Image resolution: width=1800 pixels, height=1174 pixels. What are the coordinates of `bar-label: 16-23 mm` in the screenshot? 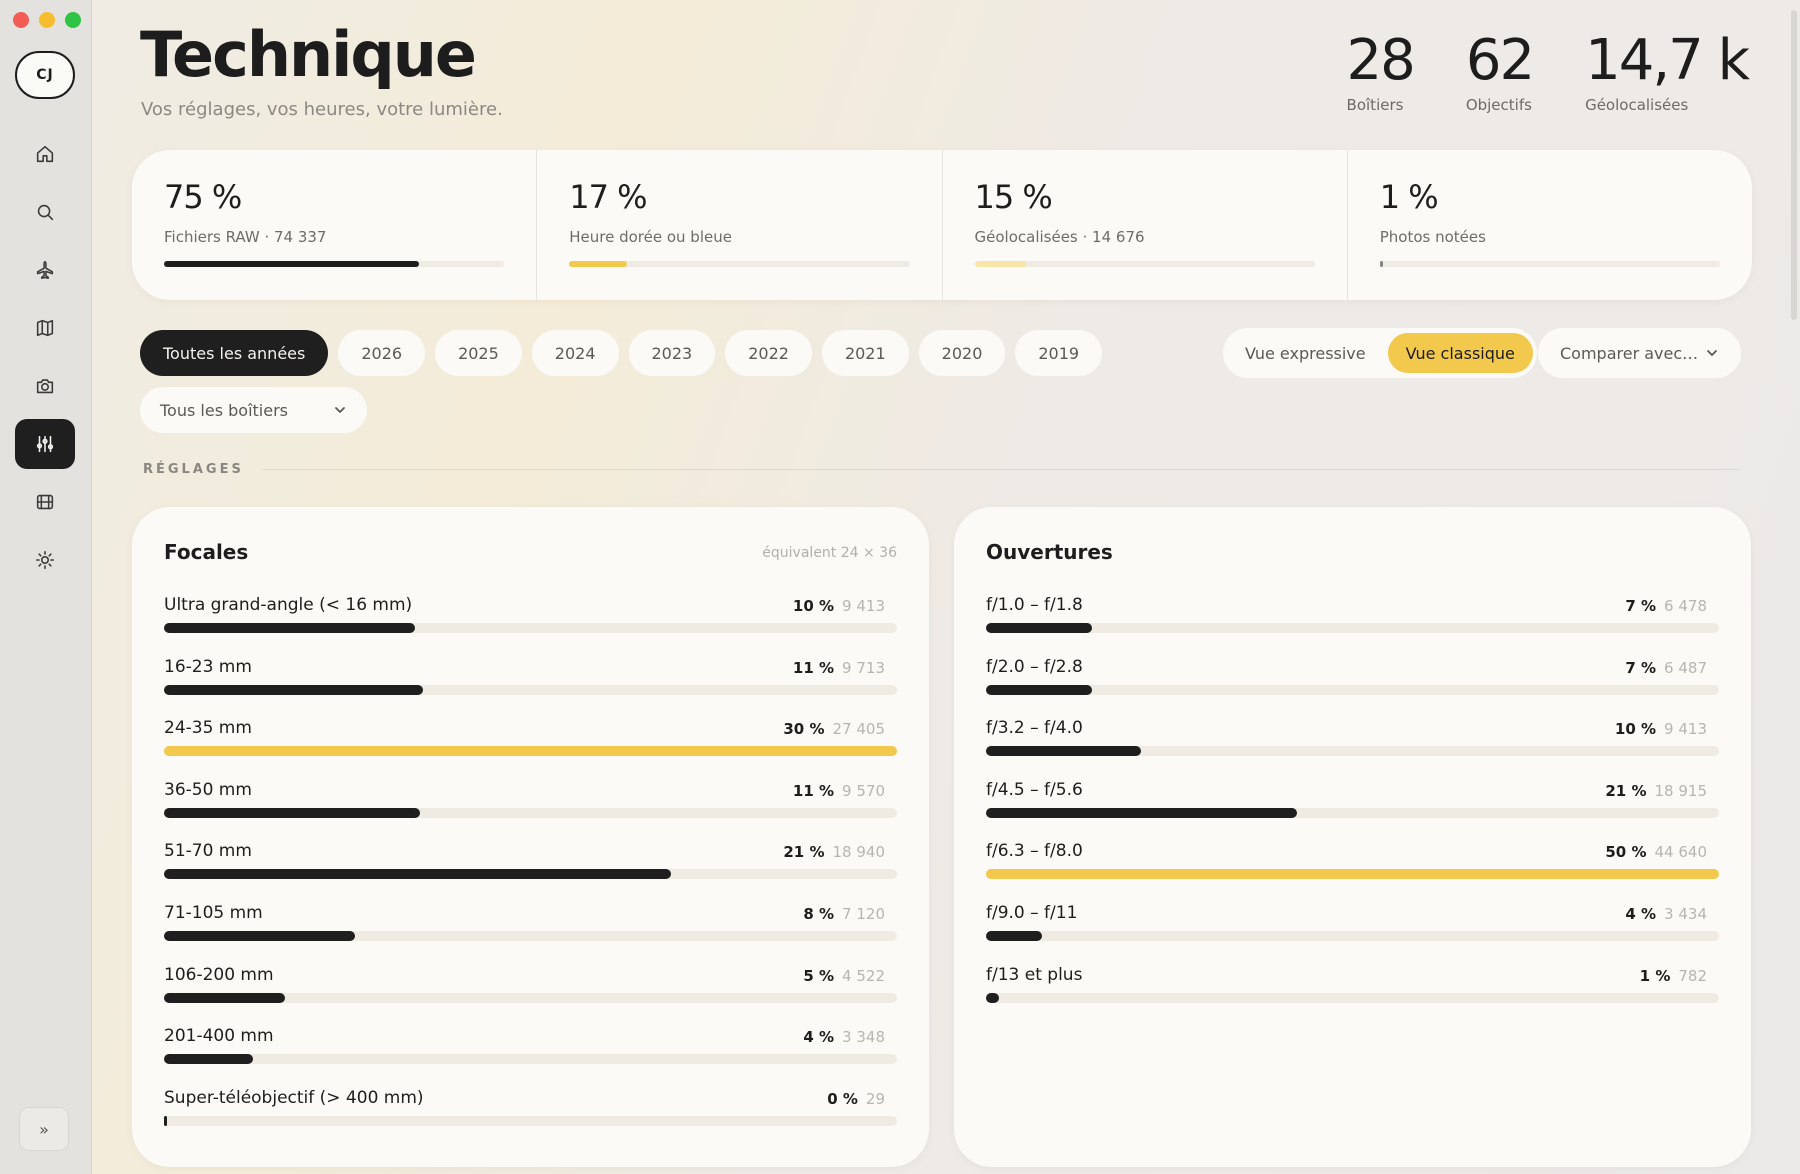 It's located at (208, 666).